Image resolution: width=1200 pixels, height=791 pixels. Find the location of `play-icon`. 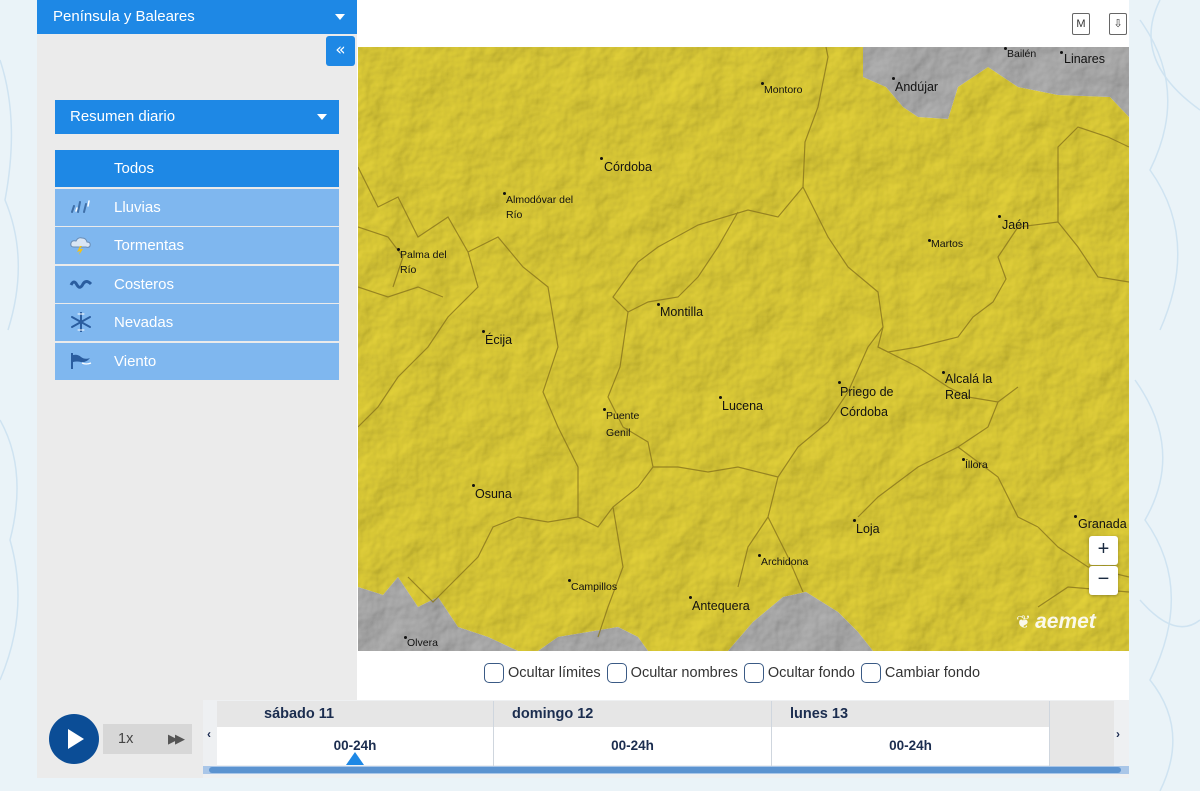

play-icon is located at coordinates (76, 739).